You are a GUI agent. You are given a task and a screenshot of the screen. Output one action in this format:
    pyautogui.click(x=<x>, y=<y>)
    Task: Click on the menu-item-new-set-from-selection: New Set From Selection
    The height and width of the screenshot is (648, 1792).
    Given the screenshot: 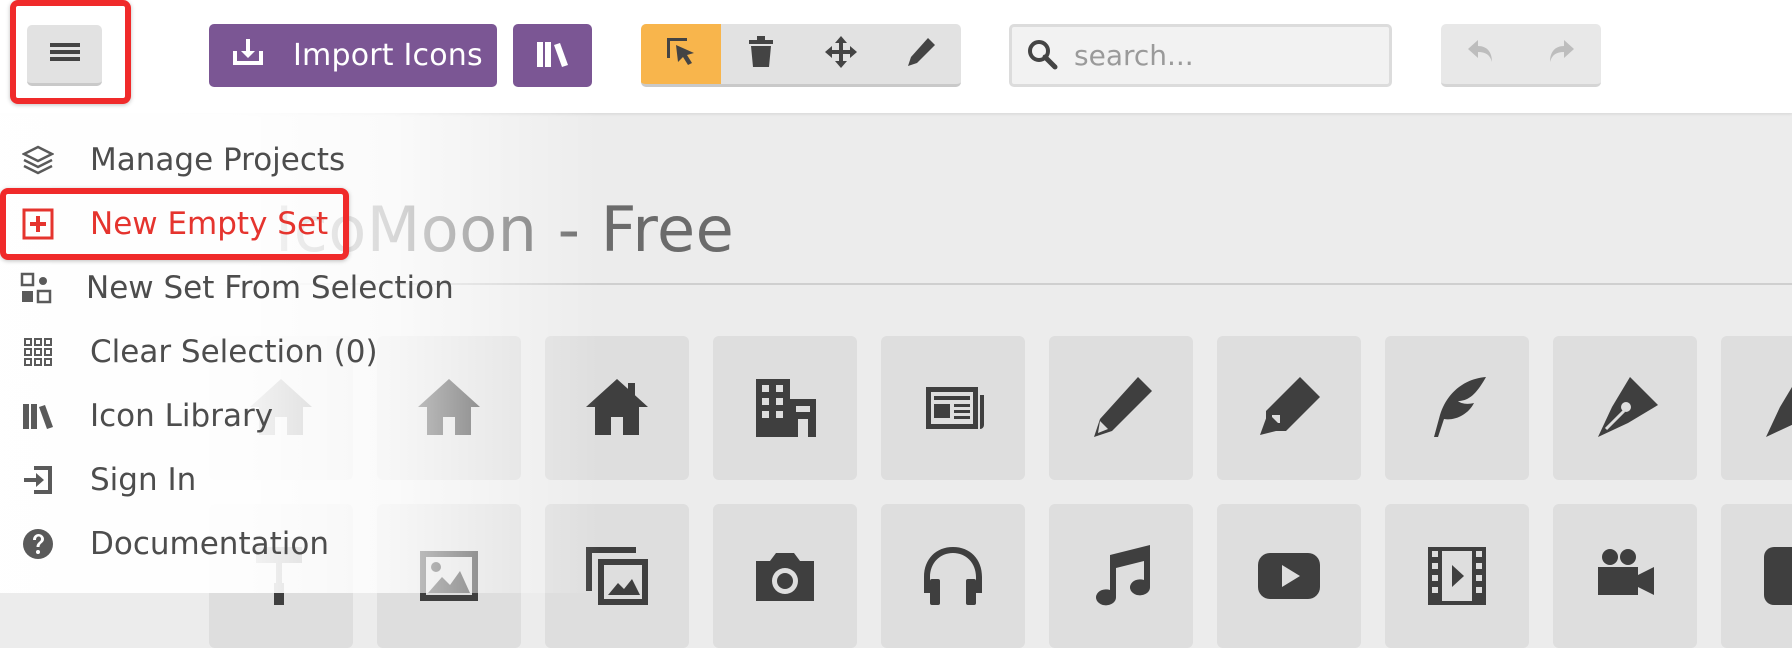 What is the action you would take?
    pyautogui.click(x=237, y=288)
    